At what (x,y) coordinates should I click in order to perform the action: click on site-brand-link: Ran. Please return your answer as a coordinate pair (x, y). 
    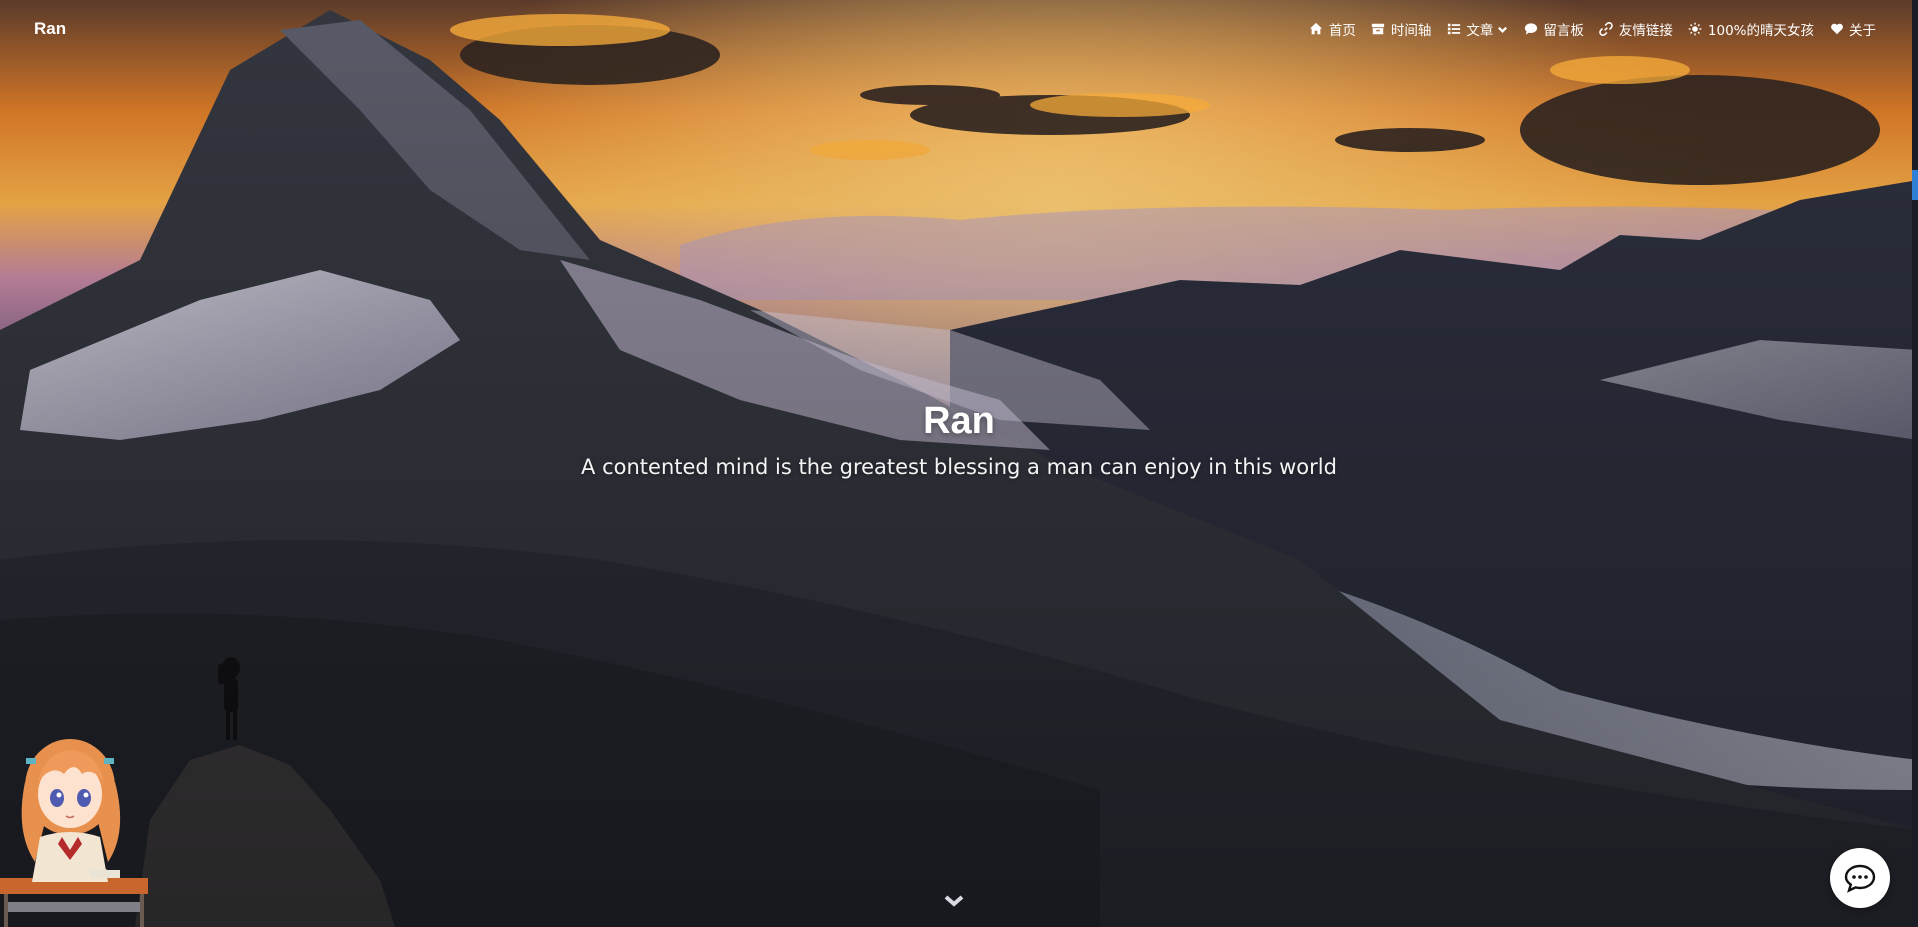
    Looking at the image, I should click on (50, 29).